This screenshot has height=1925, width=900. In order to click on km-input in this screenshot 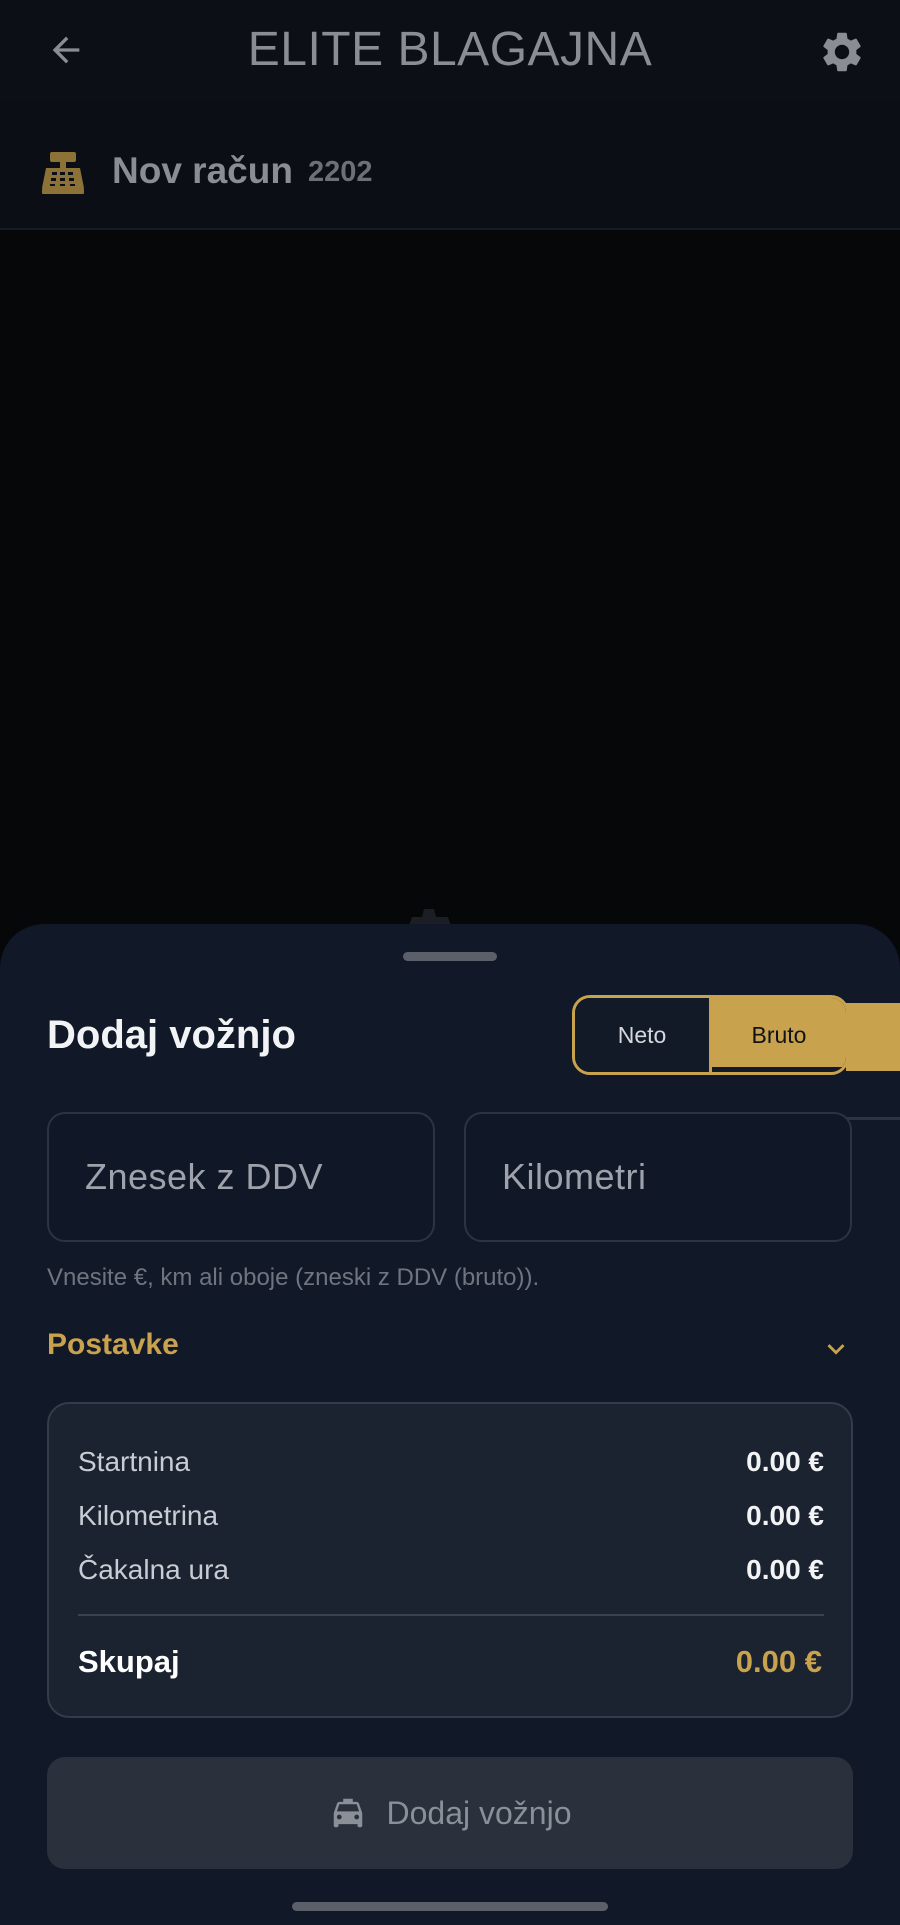, I will do `click(667, 1177)`.